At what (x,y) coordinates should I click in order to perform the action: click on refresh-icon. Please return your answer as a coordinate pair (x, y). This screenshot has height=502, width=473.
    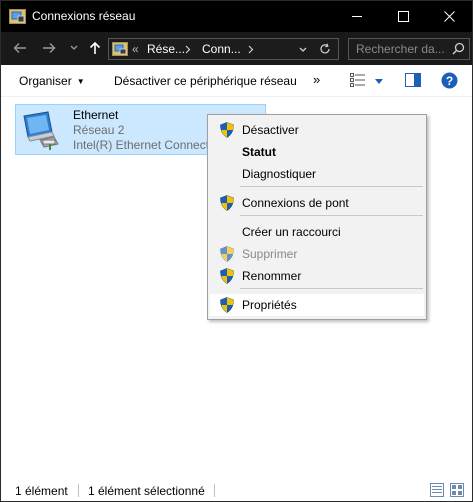
    Looking at the image, I should click on (325, 48).